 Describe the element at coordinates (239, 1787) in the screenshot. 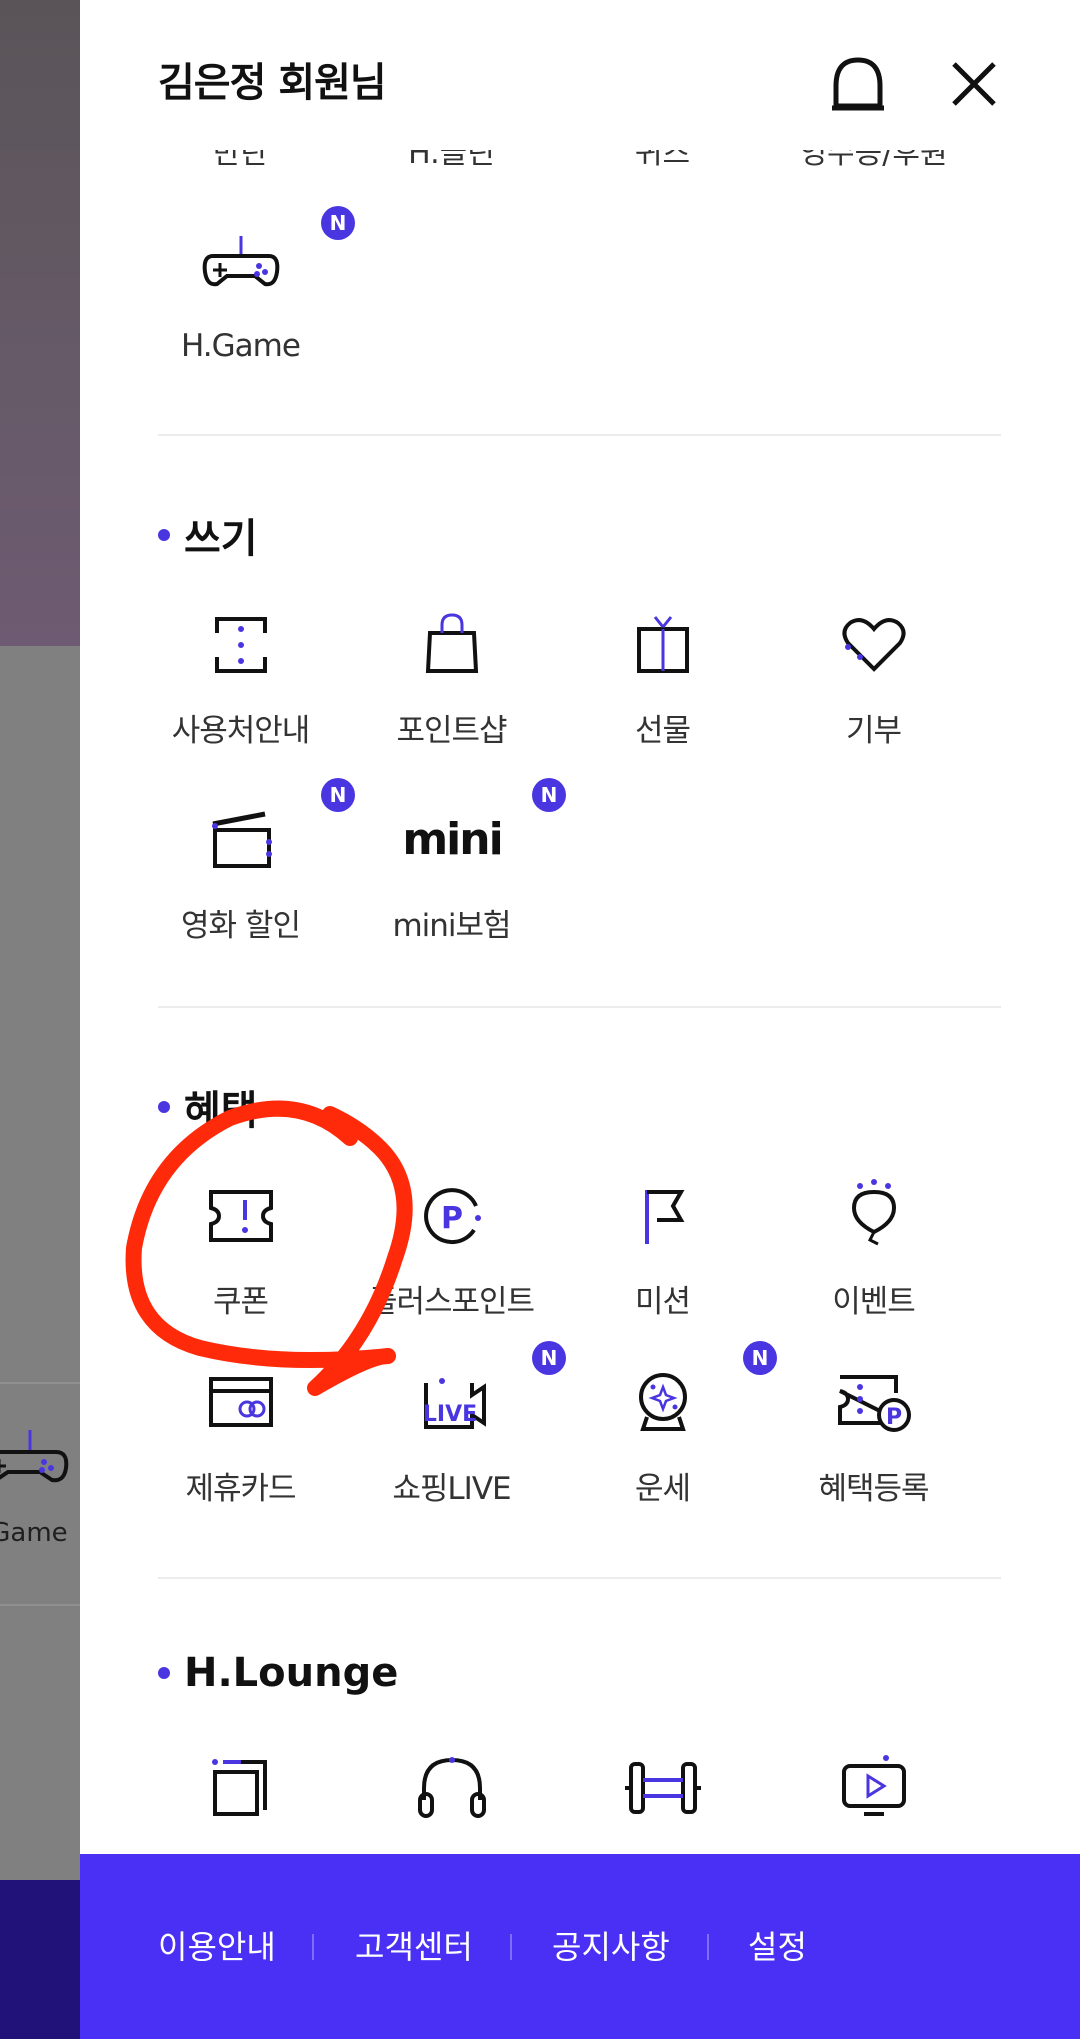

I see `layers-icon` at that location.